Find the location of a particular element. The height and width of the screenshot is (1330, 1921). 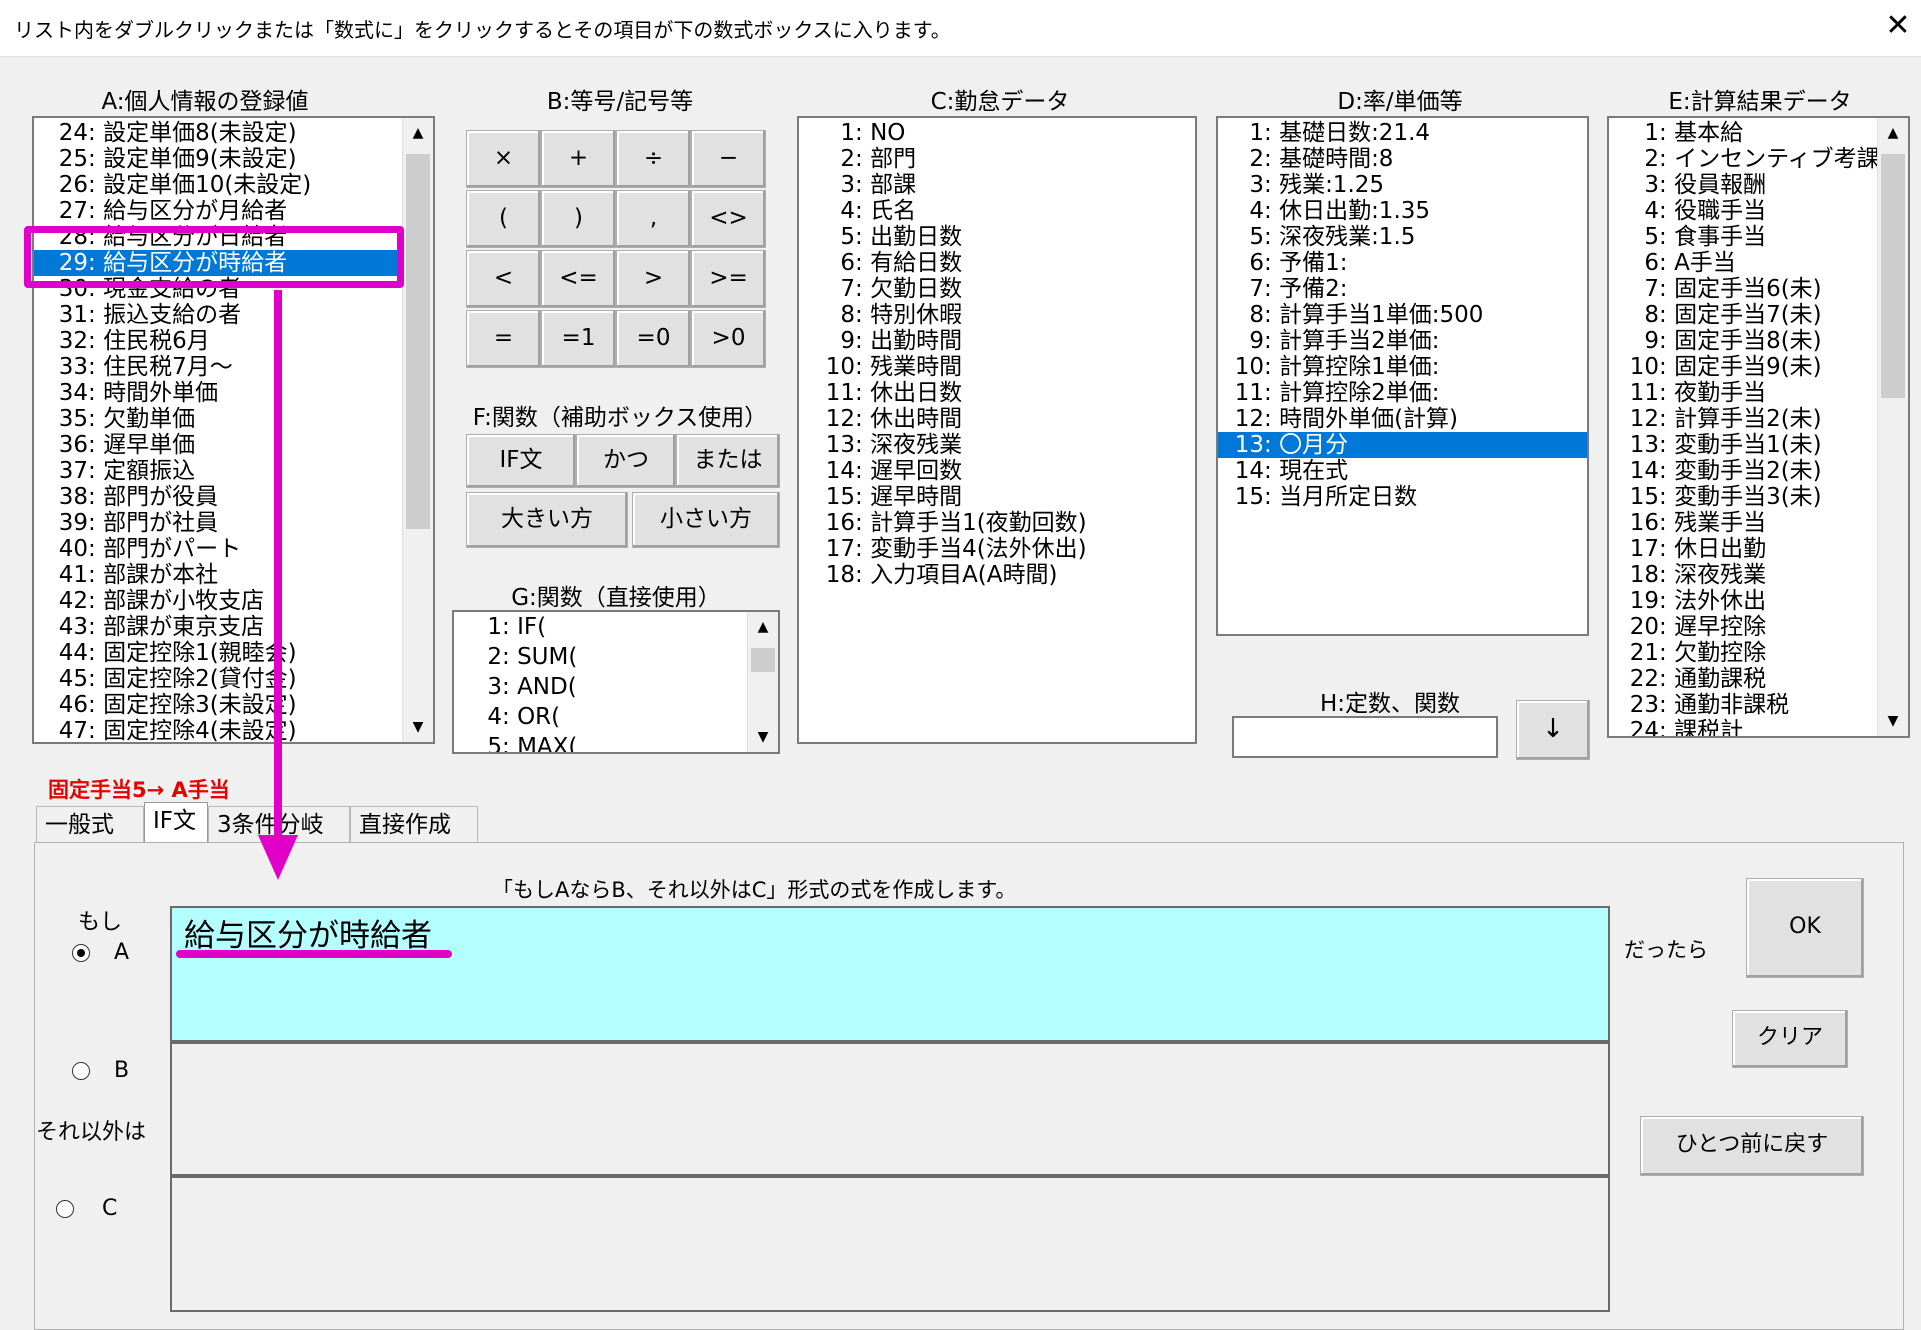

symbol-button: × is located at coordinates (503, 159).